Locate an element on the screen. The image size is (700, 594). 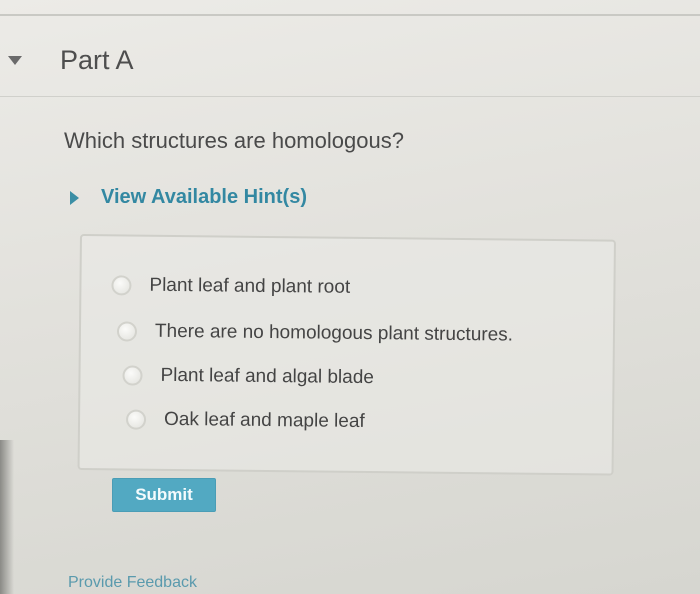
collapse-triangle-icon is located at coordinates (15, 60).